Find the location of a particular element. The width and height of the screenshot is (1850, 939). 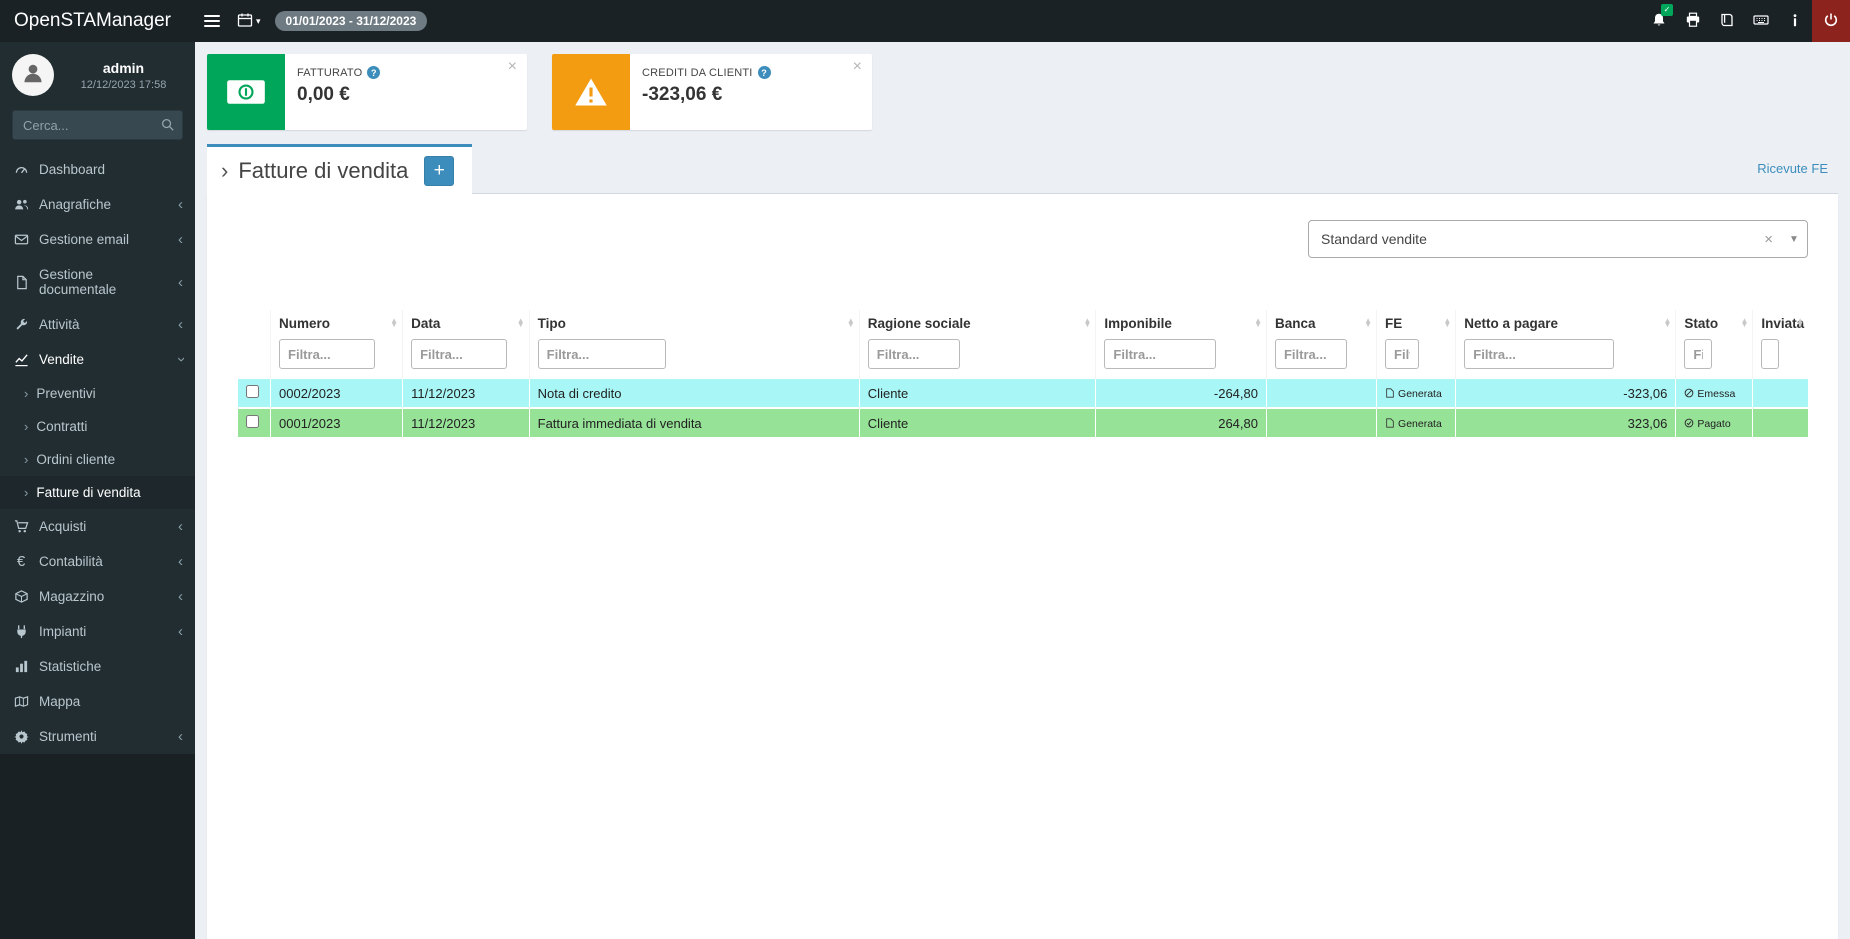

filter-imponibile-input is located at coordinates (1160, 354).